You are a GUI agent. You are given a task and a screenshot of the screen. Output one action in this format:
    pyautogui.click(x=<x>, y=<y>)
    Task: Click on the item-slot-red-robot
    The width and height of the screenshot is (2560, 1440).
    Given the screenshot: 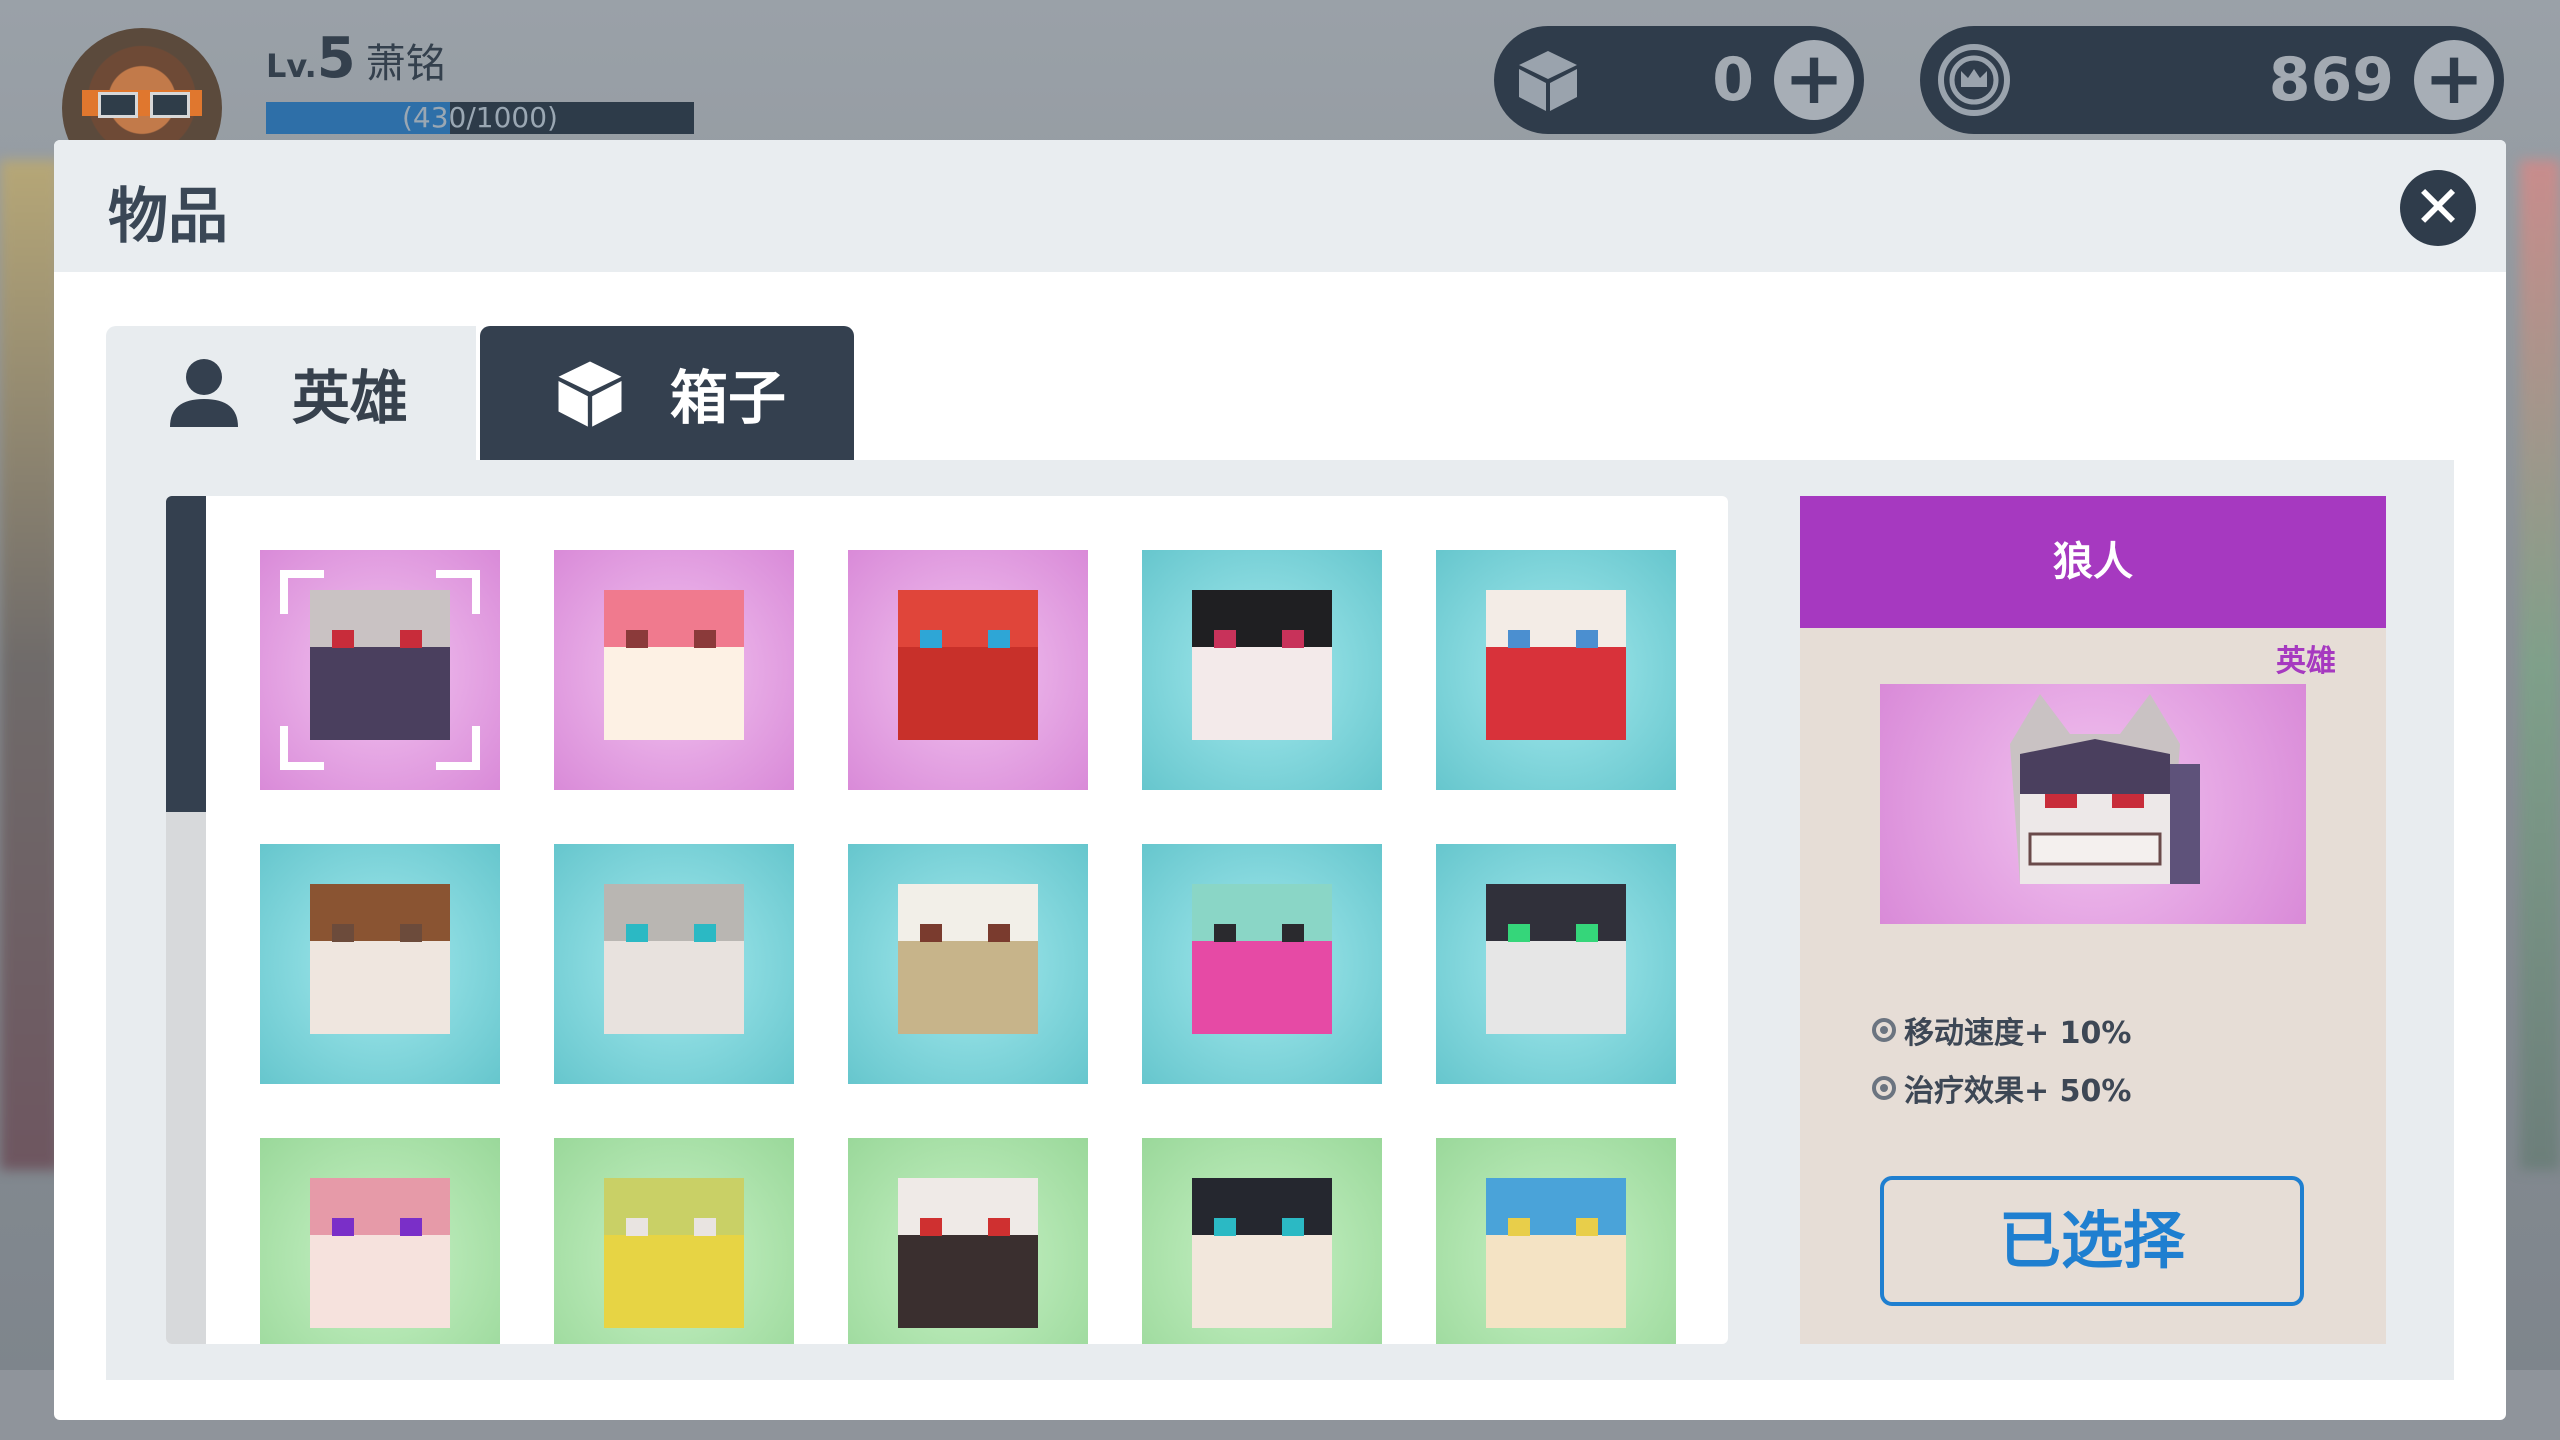 What is the action you would take?
    pyautogui.click(x=968, y=670)
    